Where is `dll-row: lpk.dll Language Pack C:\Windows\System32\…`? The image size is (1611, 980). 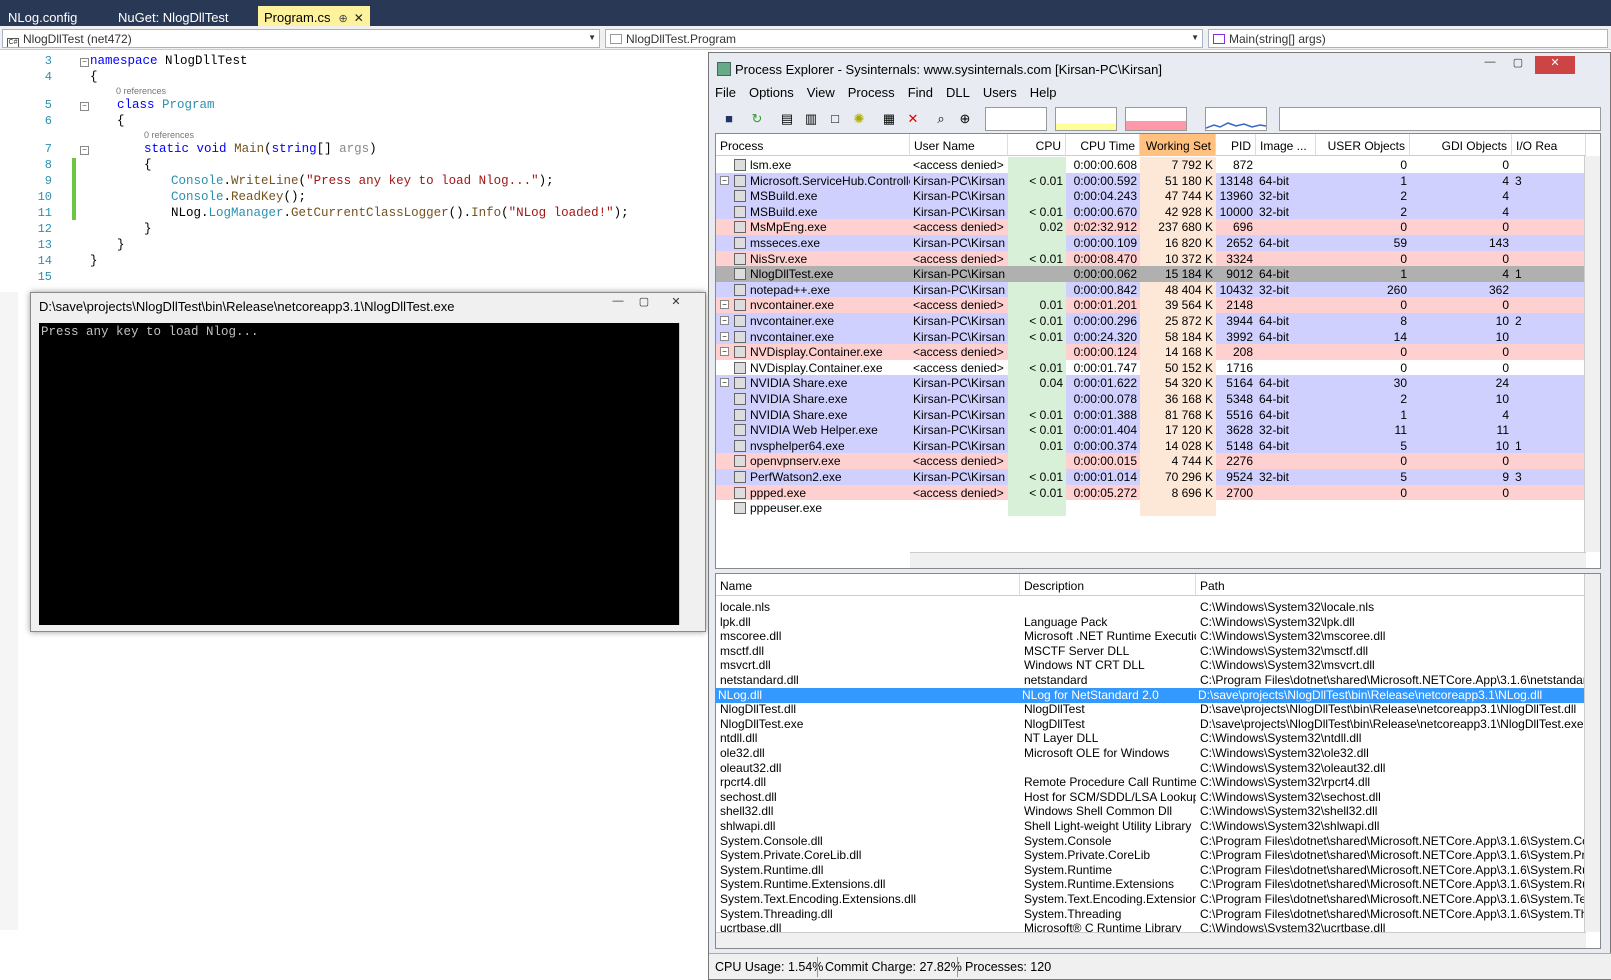
dll-row: lpk.dll Language Pack C:\Windows\System32\… is located at coordinates (1158, 622).